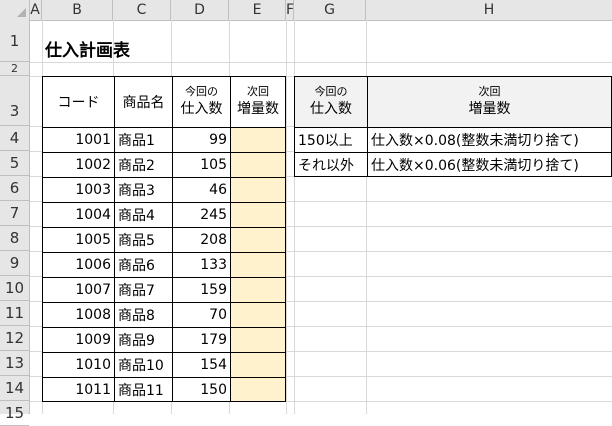  I want to click on column-header-c: C, so click(142, 10).